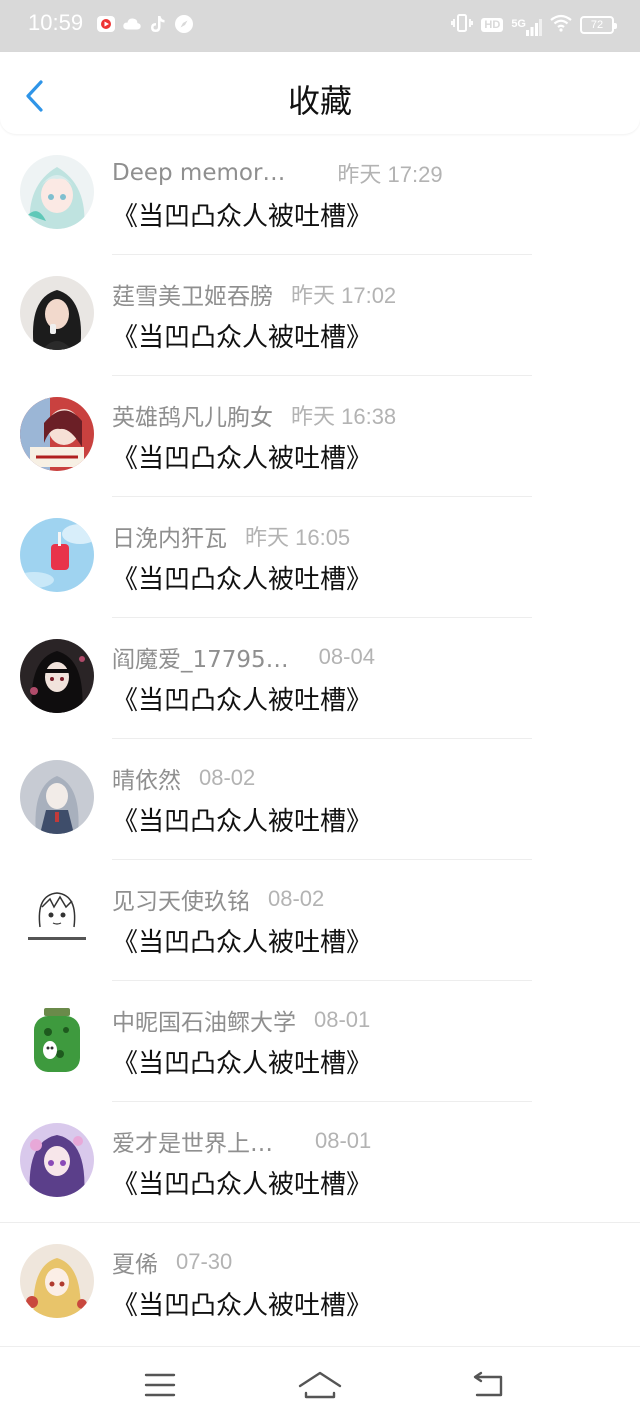 This screenshot has width=640, height=1422. What do you see at coordinates (57, 313) in the screenshot?
I see `girl-dark-hair-photo-avatar` at bounding box center [57, 313].